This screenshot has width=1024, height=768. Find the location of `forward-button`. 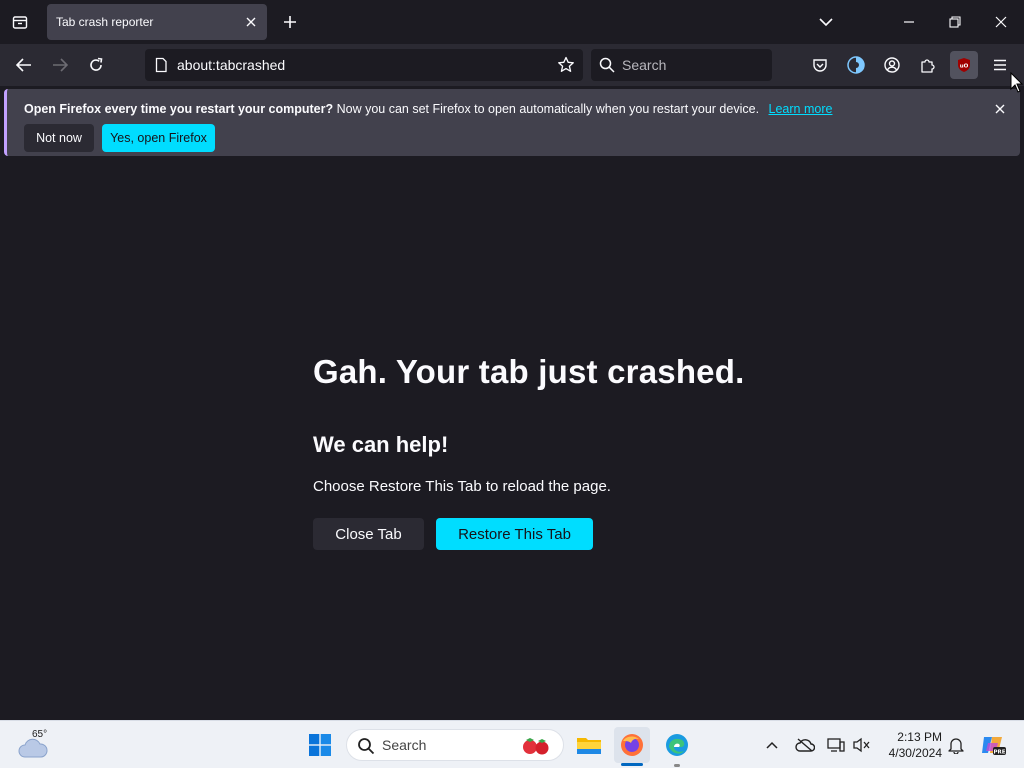

forward-button is located at coordinates (60, 65).